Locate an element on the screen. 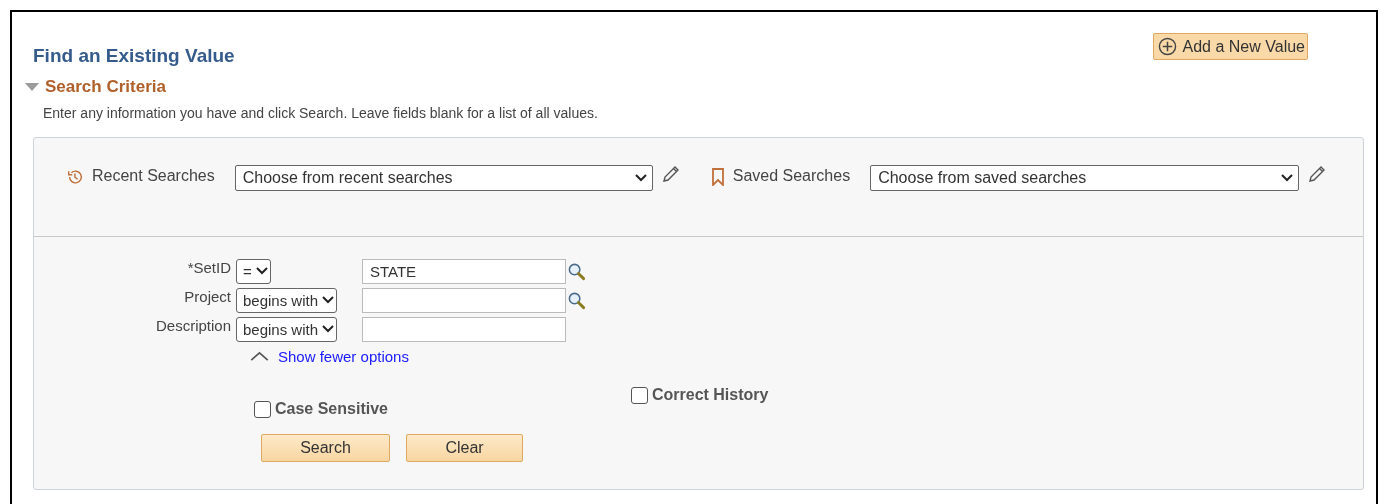 This screenshot has width=1388, height=504. recent-searches-dropdown: Choose from recent searches is located at coordinates (443, 178).